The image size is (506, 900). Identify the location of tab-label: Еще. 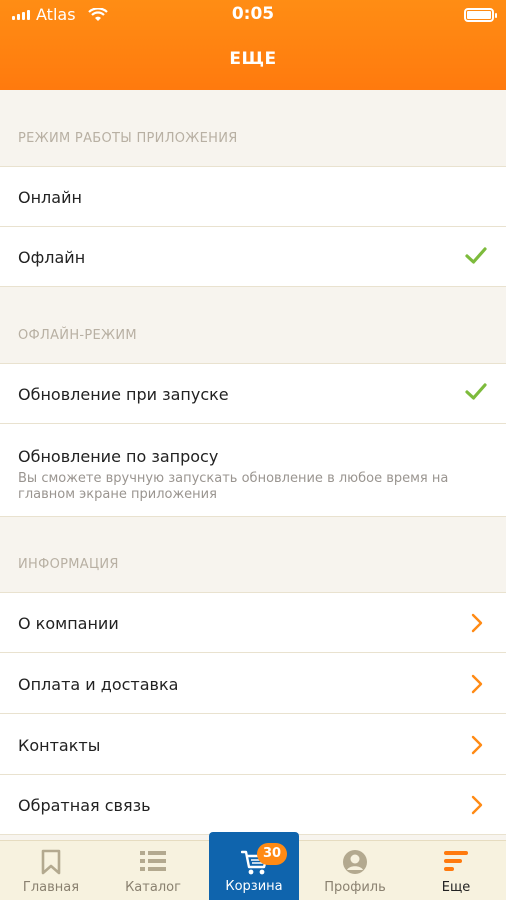
(456, 887).